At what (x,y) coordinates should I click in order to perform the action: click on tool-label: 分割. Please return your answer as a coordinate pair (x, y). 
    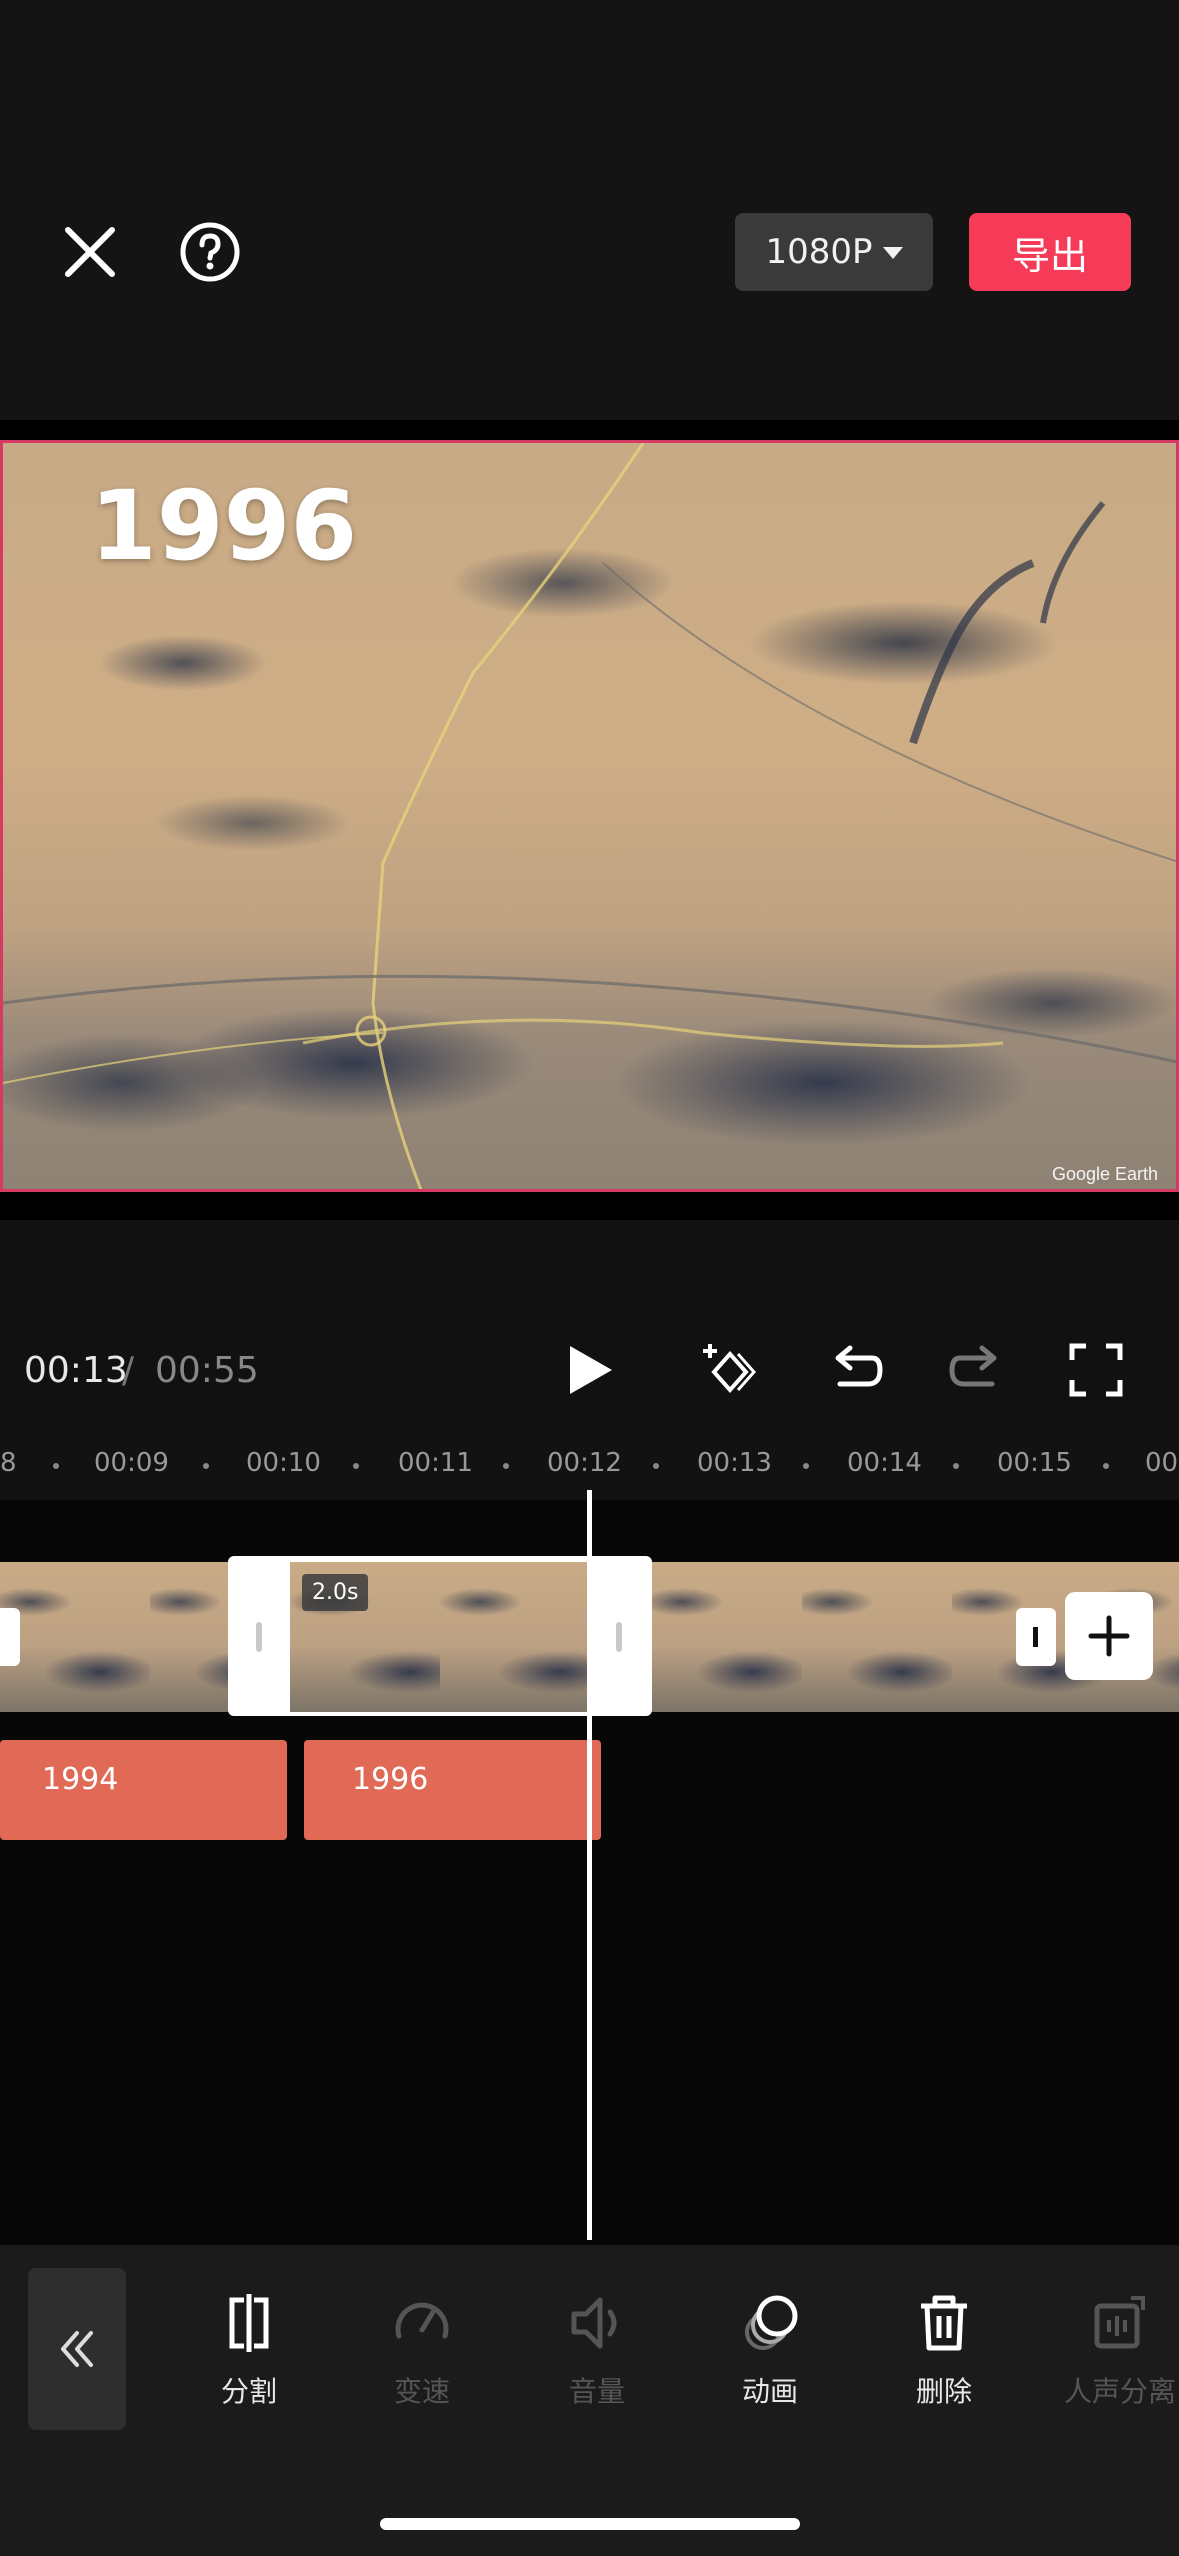
    Looking at the image, I should click on (248, 2391).